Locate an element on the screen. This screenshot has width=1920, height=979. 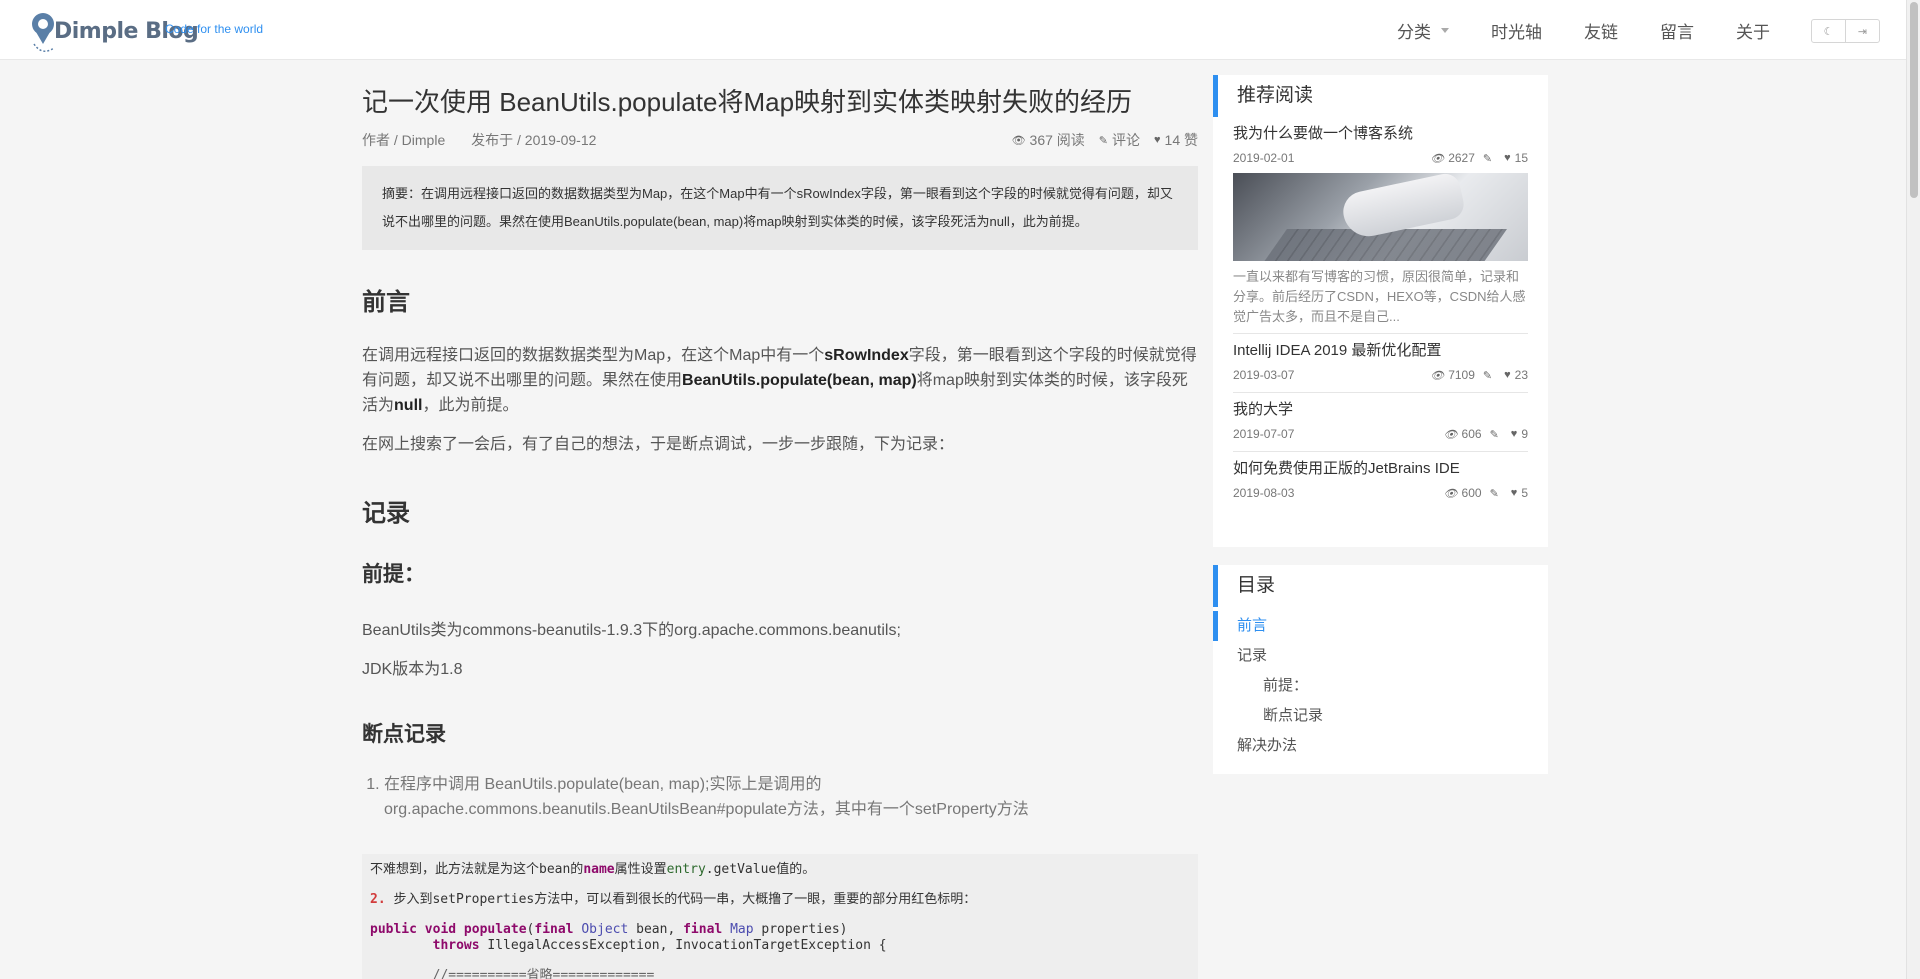
nav-about: 关于 is located at coordinates (1753, 30).